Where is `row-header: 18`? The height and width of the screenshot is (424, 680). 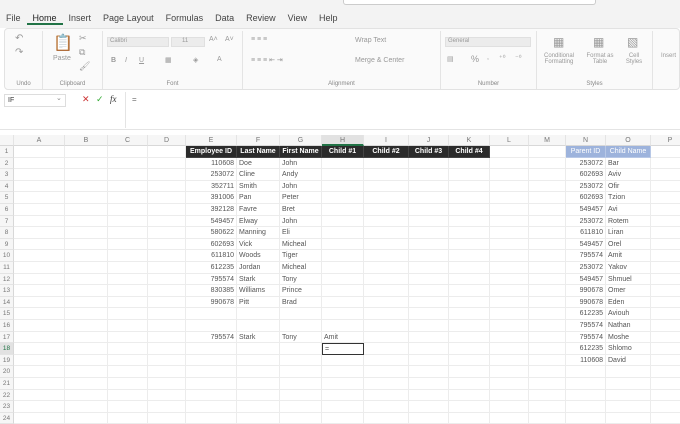 row-header: 18 is located at coordinates (7, 349).